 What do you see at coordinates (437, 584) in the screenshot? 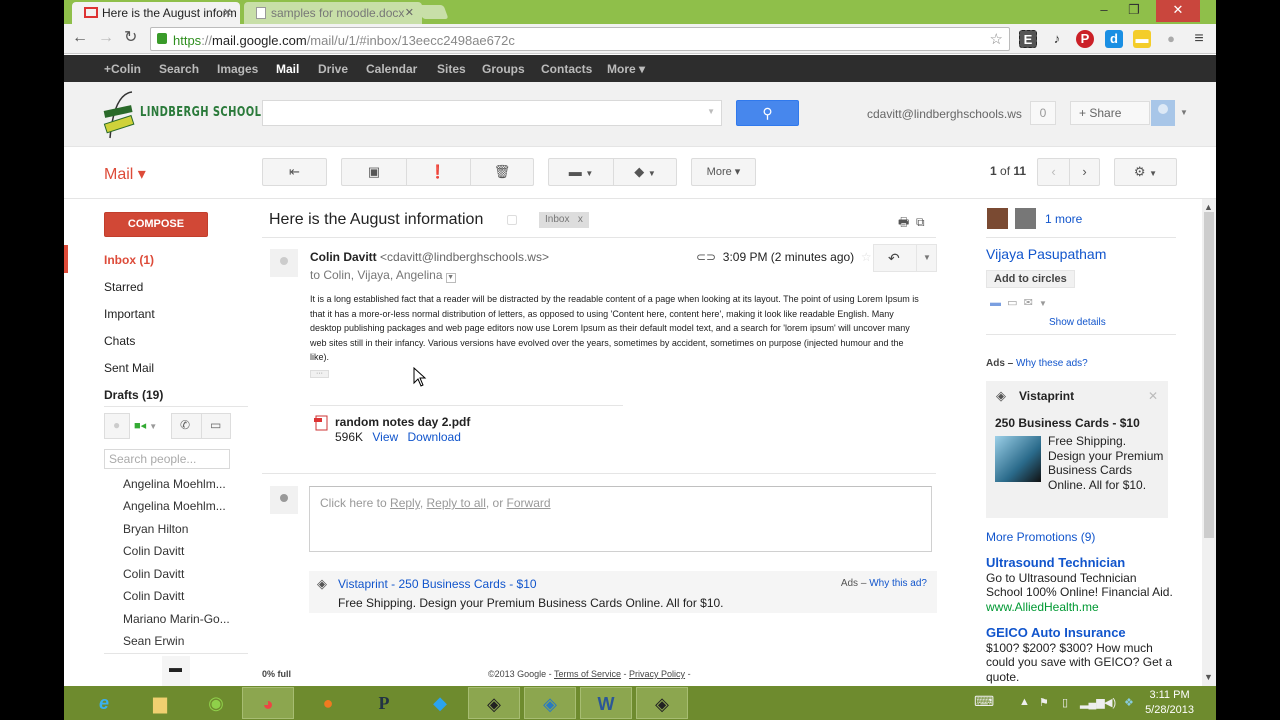
I see `inline-ad-title: Vistaprint - 250 Business Cards - $10` at bounding box center [437, 584].